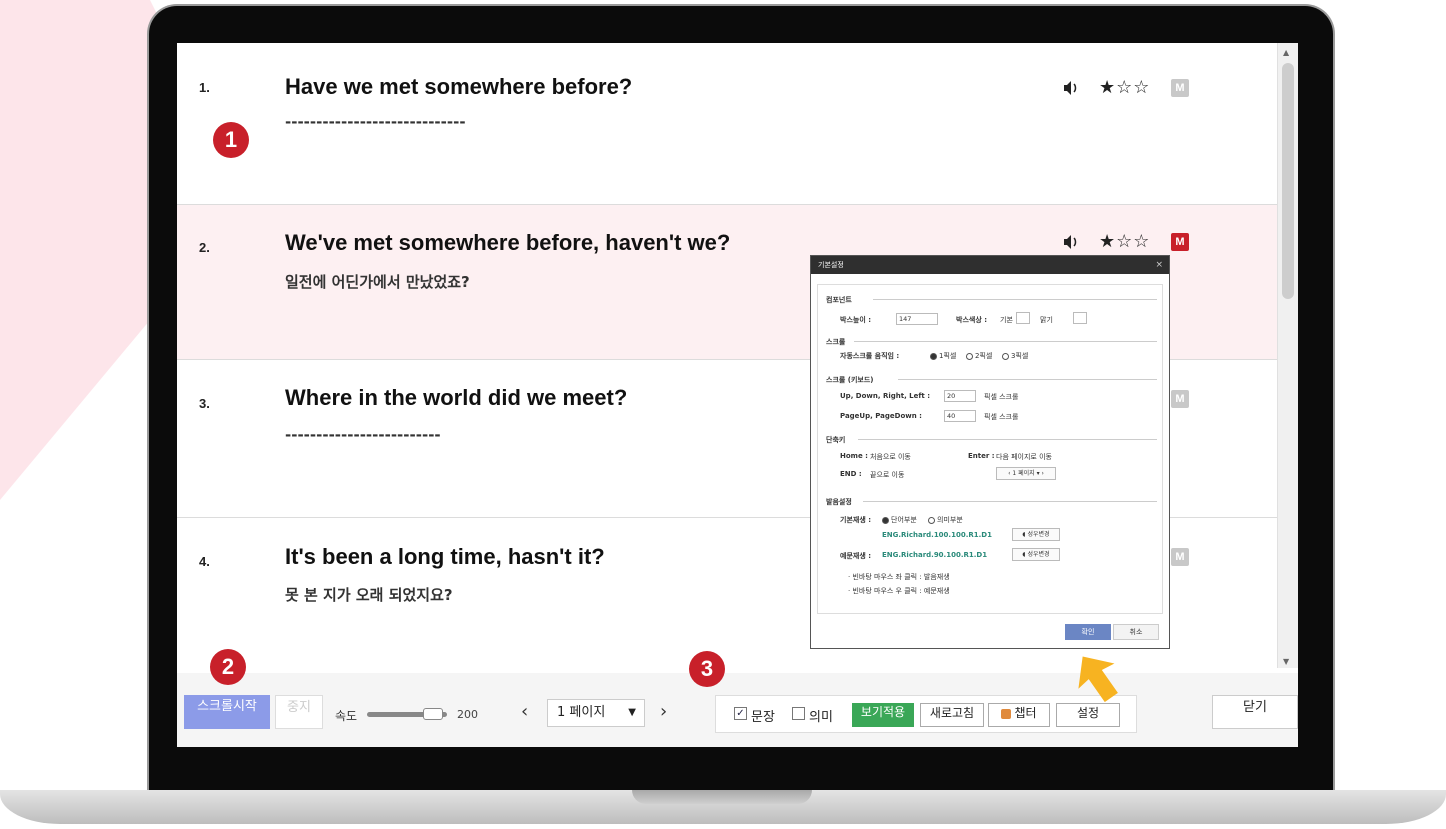 This screenshot has height=829, width=1446. Describe the element at coordinates (1023, 318) in the screenshot. I see `box-color-default-swatch` at that location.